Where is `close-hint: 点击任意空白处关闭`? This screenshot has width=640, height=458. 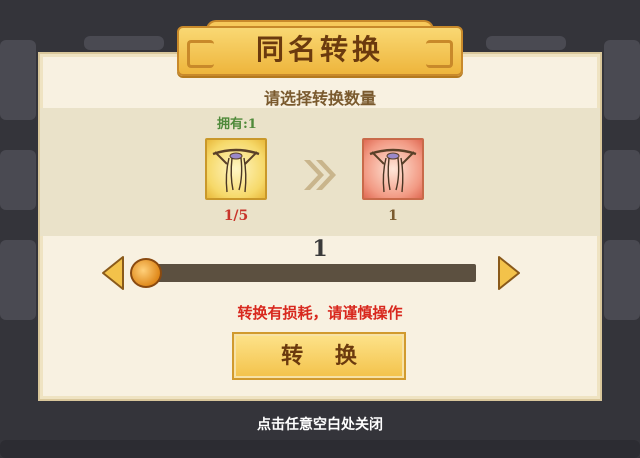 close-hint: 点击任意空白处关闭 is located at coordinates (320, 424).